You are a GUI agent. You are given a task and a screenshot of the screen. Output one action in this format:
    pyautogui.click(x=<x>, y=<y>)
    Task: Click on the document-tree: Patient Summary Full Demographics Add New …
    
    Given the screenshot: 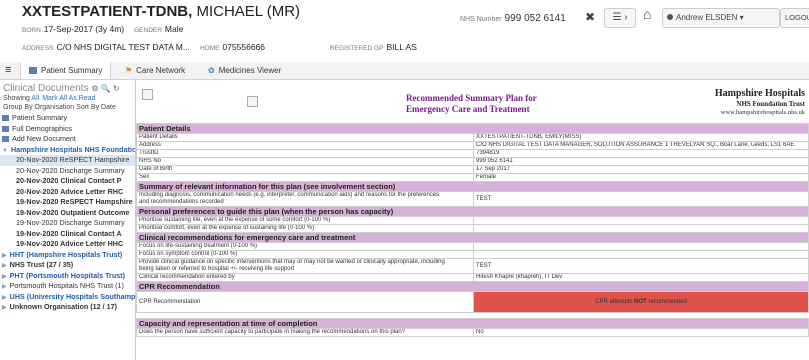 What is the action you would take?
    pyautogui.click(x=67, y=213)
    